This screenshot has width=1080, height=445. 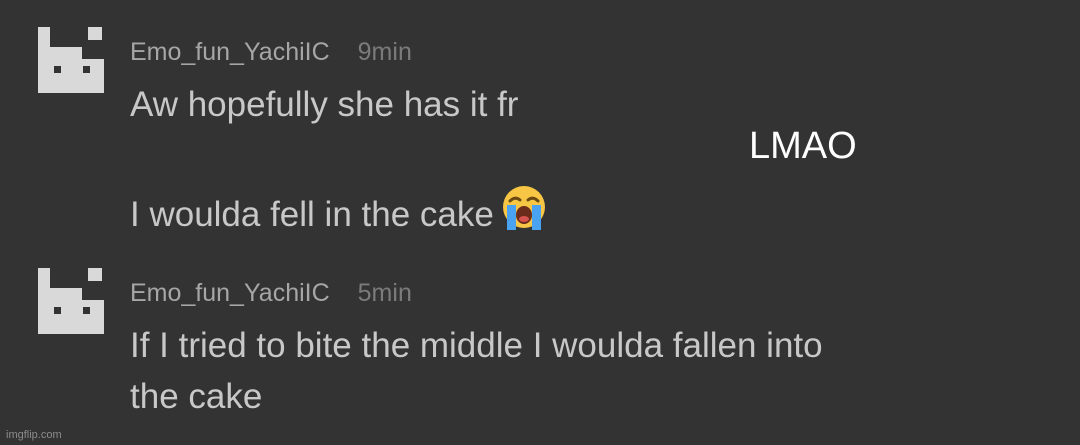 I want to click on comment-text-line: Aw hopefully she has it fr, so click(x=324, y=104).